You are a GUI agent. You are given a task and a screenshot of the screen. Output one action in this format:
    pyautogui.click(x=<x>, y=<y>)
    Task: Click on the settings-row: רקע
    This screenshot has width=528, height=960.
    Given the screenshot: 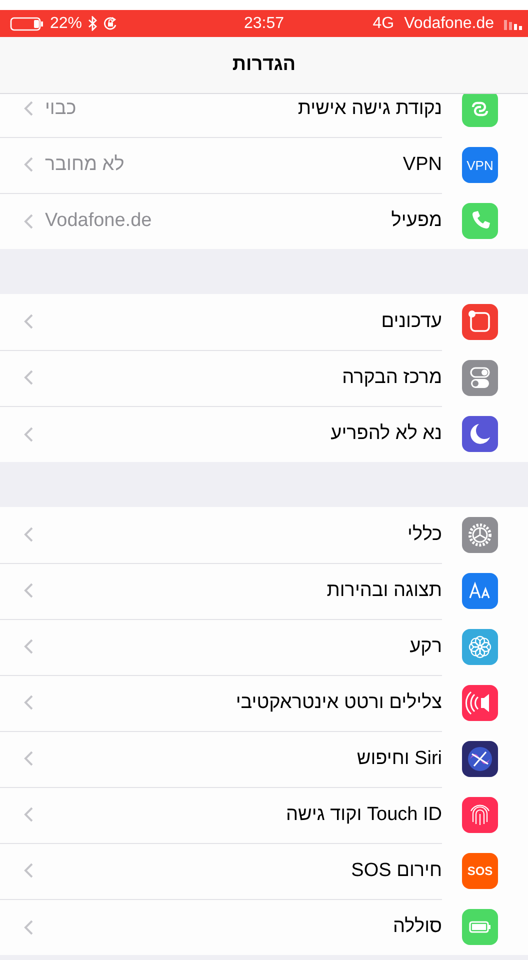 What is the action you would take?
    pyautogui.click(x=264, y=647)
    